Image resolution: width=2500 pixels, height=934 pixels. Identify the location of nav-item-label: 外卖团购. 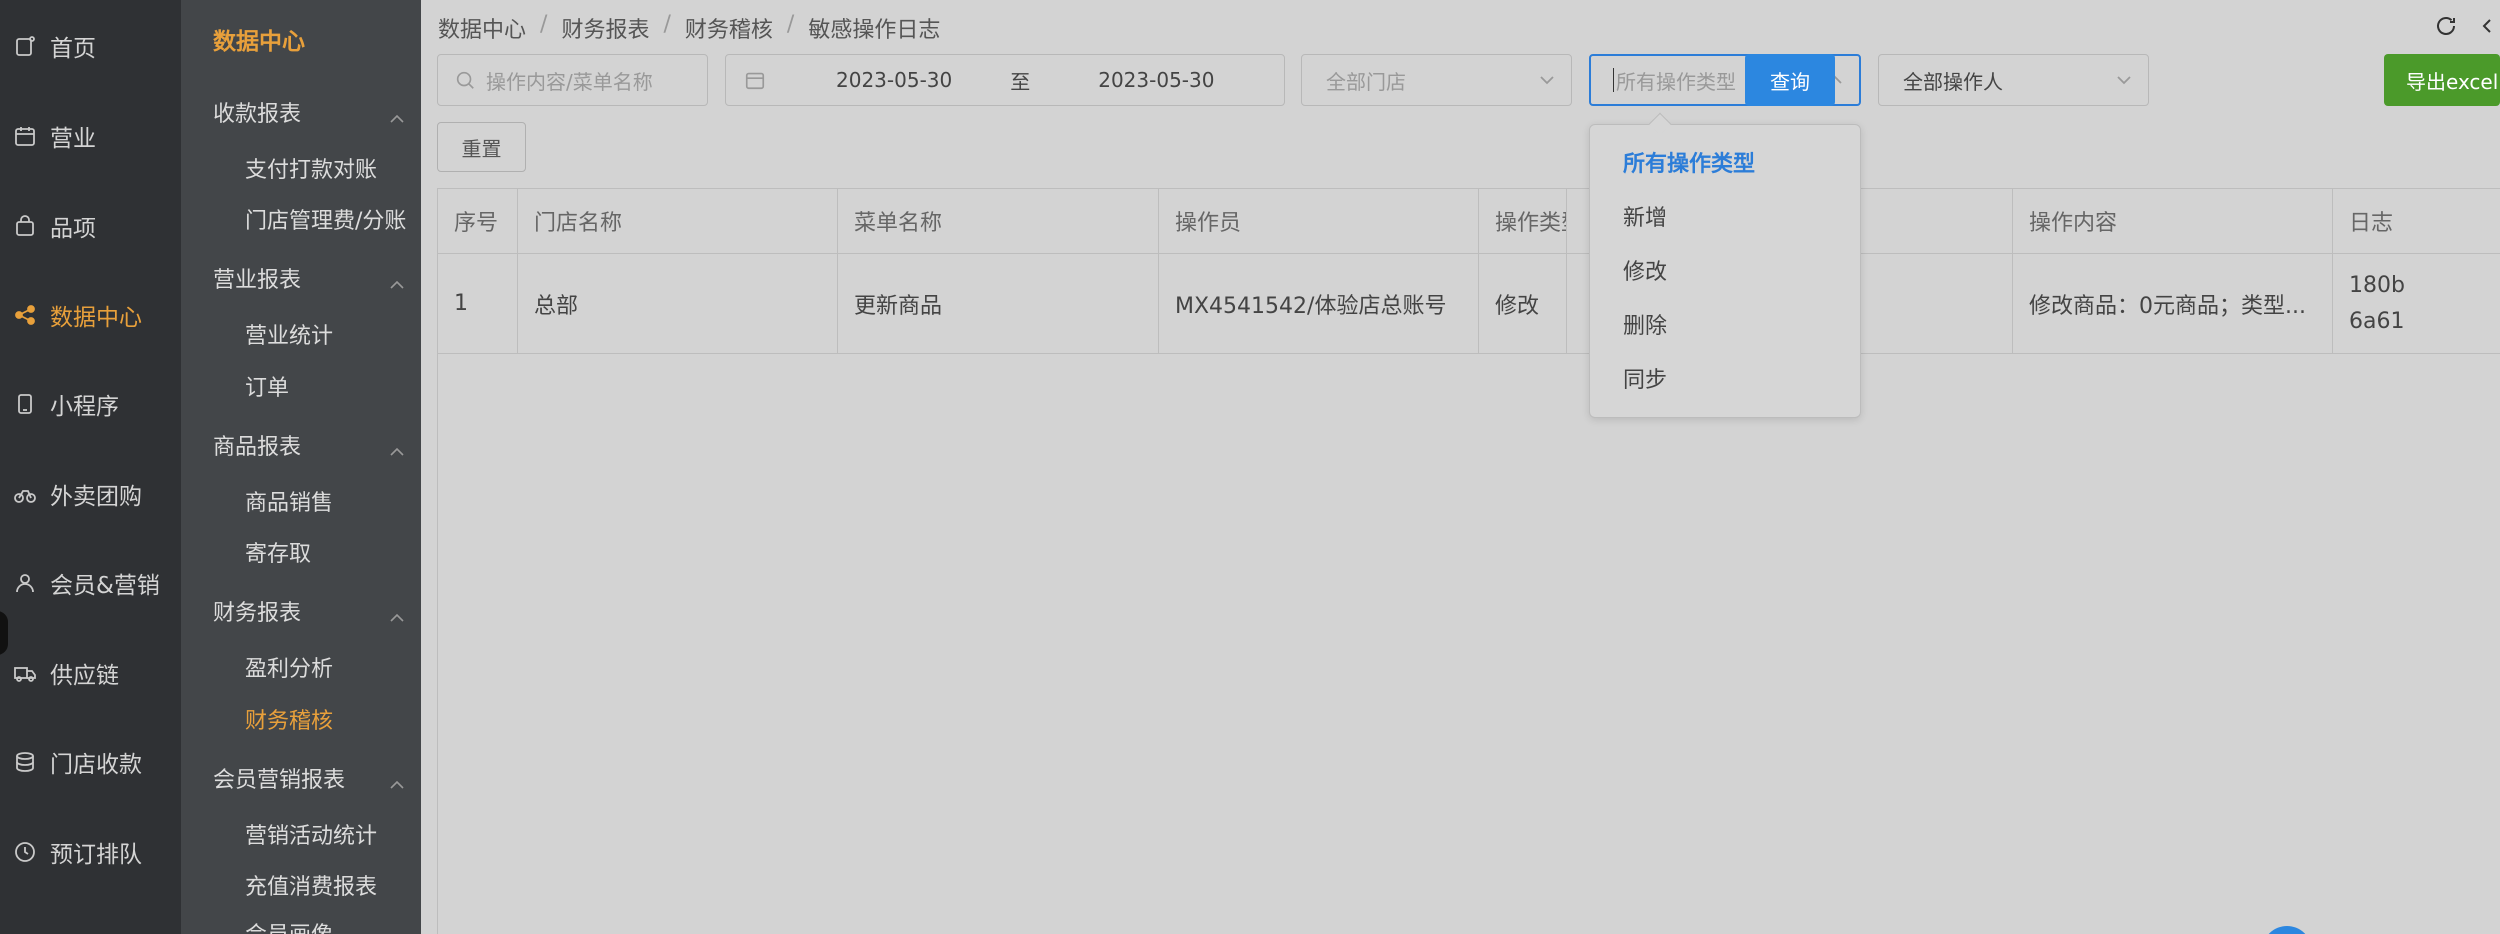
(96, 497).